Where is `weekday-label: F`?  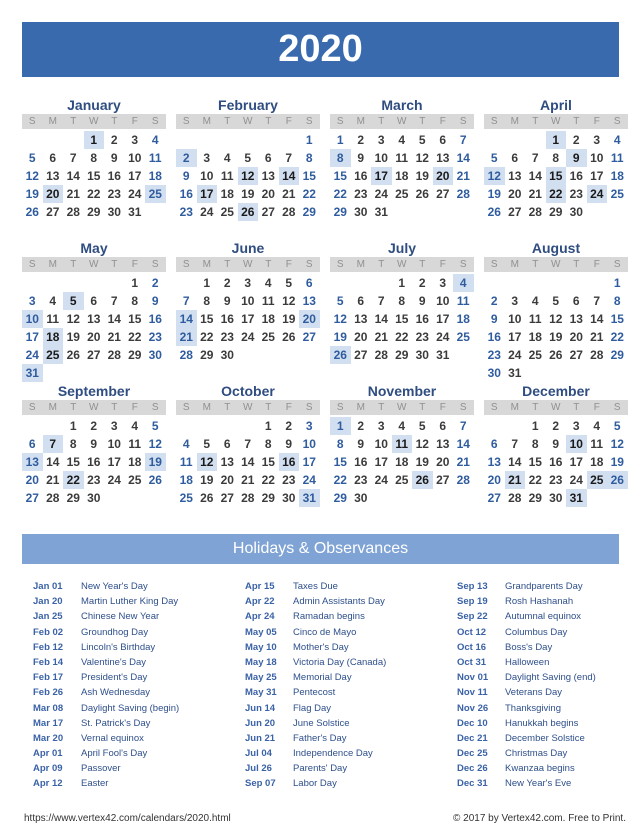
weekday-label: F is located at coordinates (442, 264).